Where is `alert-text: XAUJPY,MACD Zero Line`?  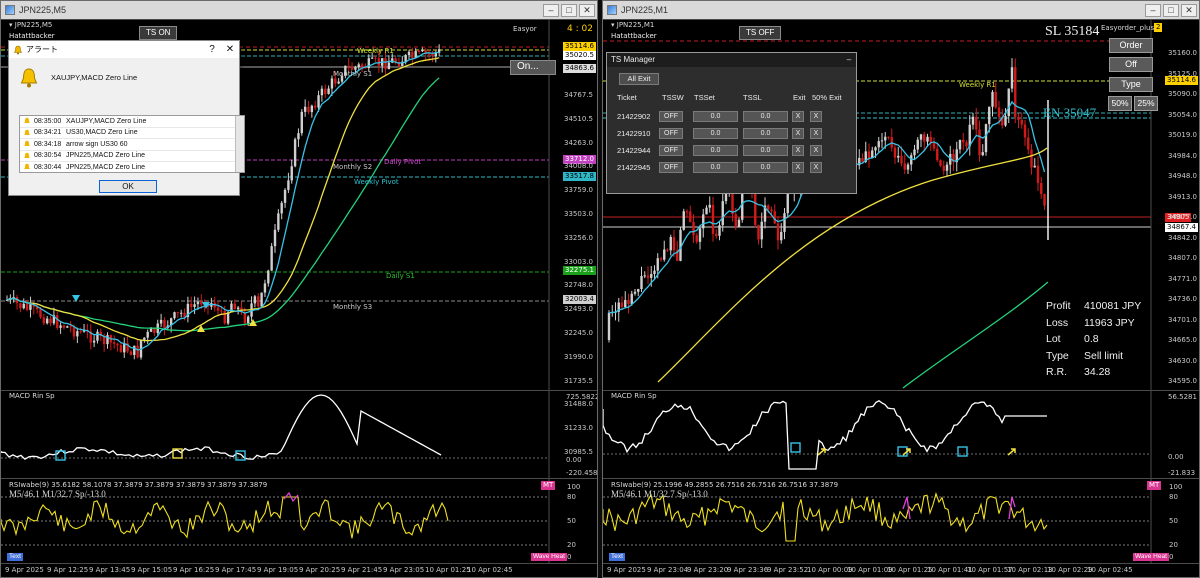 alert-text: XAUJPY,MACD Zero Line is located at coordinates (106, 121).